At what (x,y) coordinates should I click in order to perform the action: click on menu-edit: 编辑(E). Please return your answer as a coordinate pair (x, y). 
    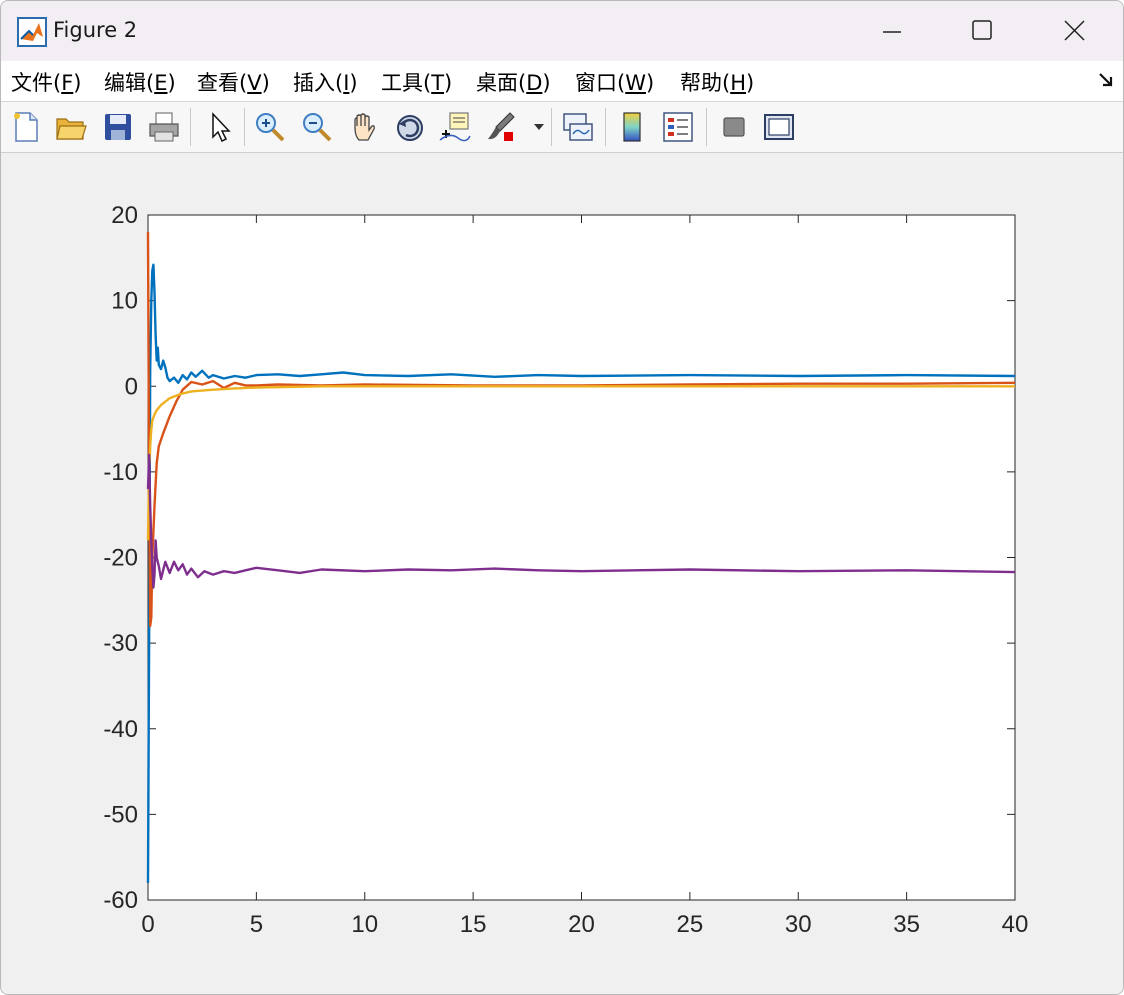
    Looking at the image, I should click on (140, 82).